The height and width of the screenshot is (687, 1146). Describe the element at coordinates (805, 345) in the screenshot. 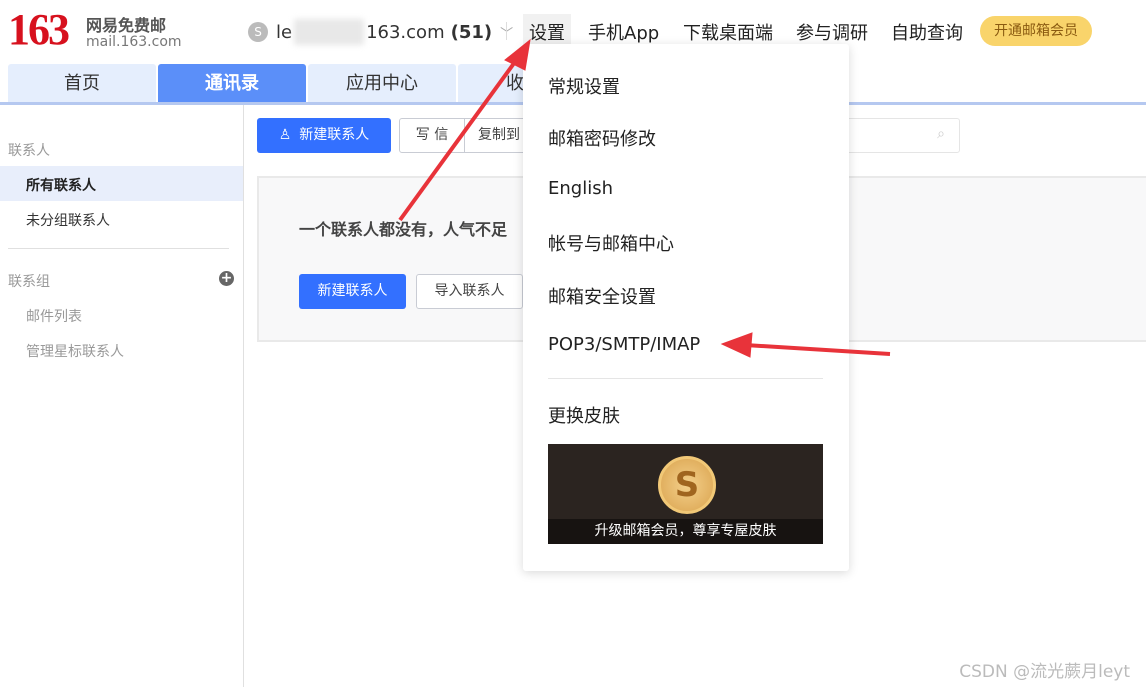

I see `arrow-to-pop3` at that location.